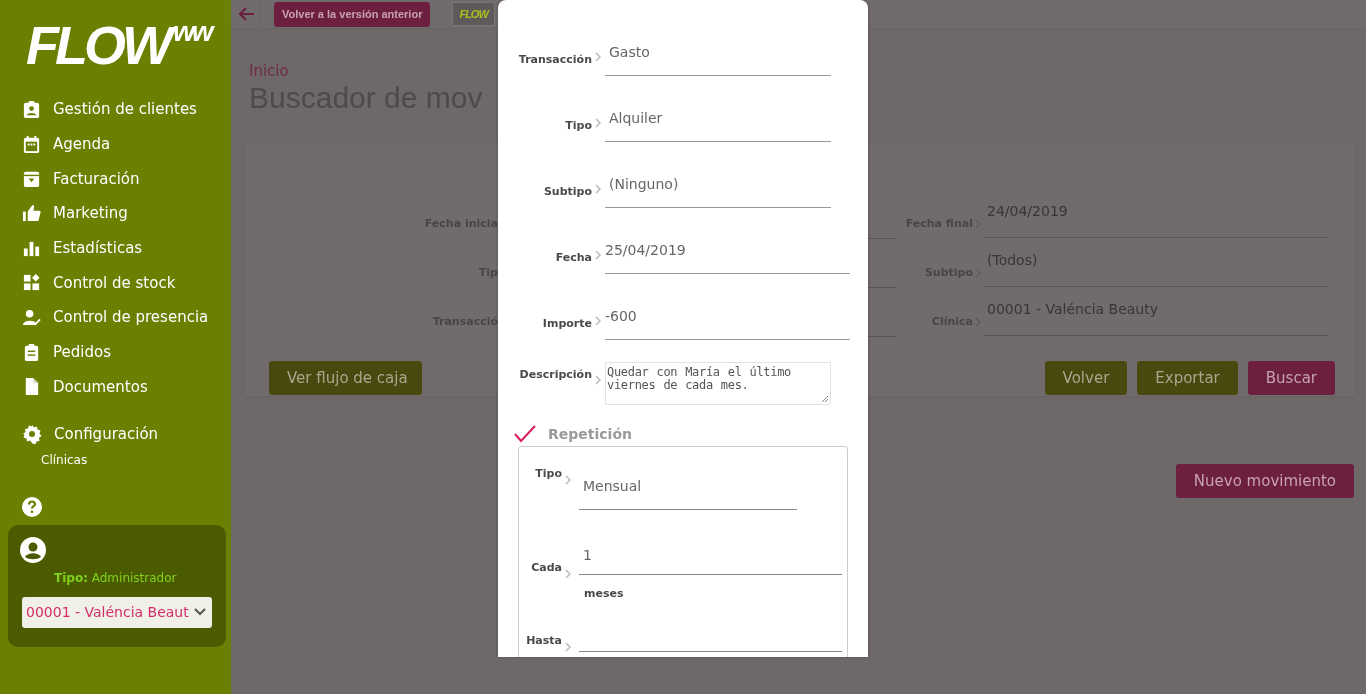  I want to click on person-check-icon, so click(31, 317).